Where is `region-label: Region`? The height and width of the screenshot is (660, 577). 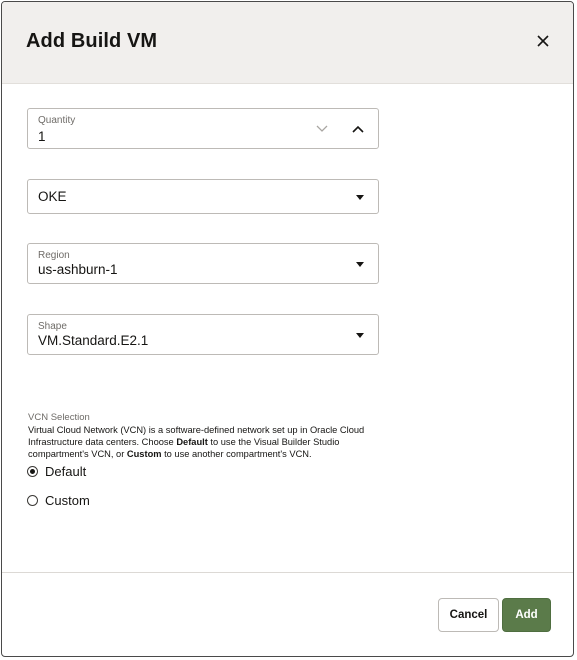 region-label: Region is located at coordinates (54, 255).